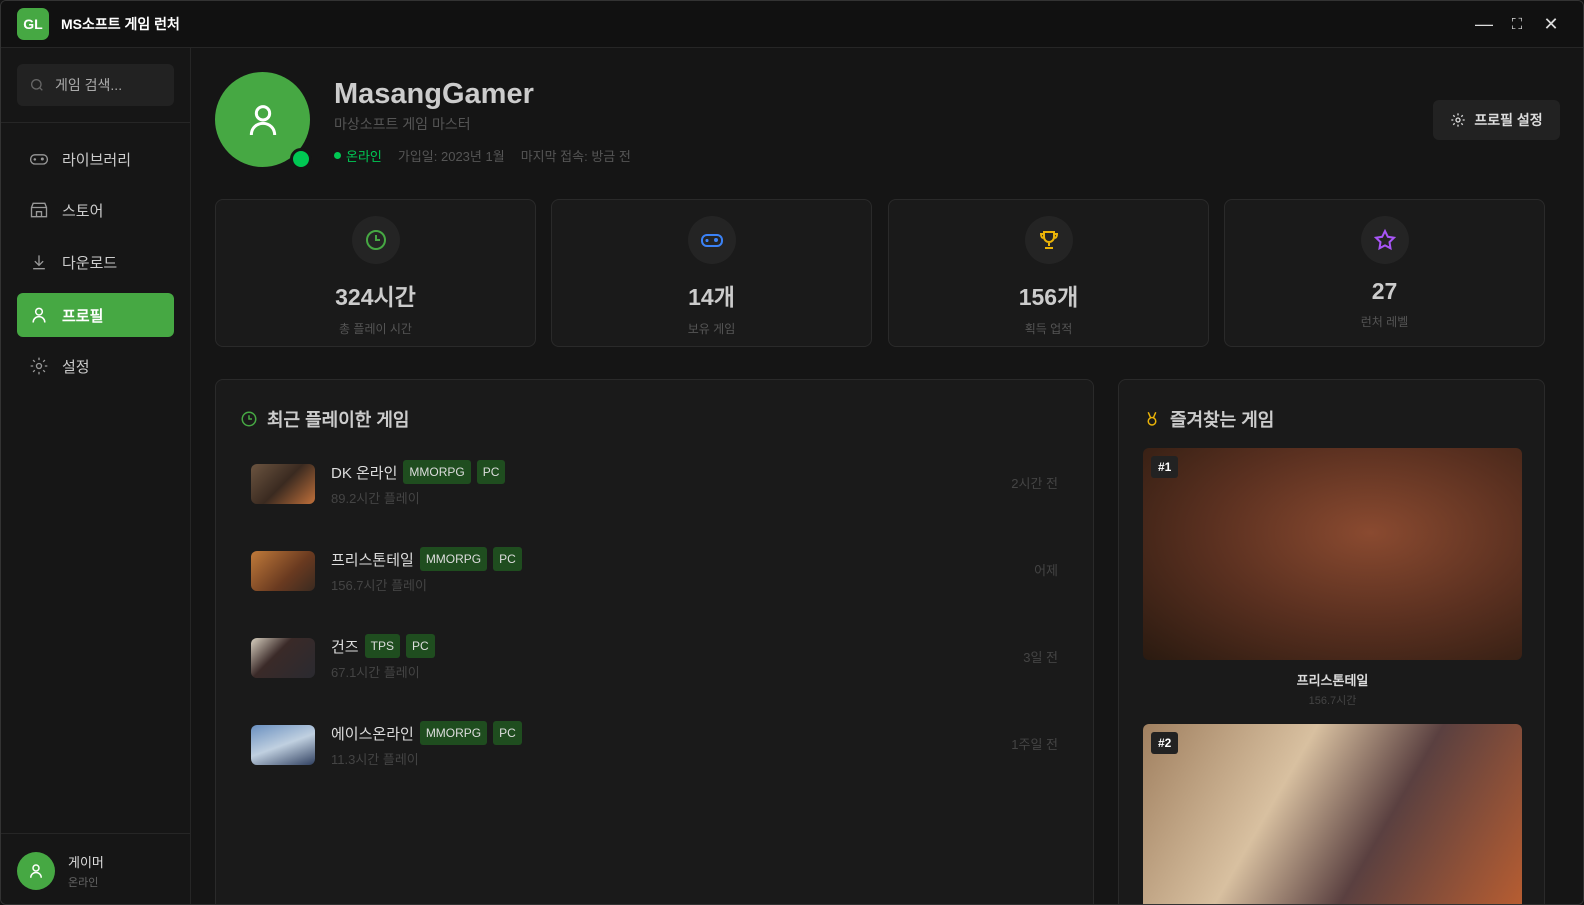  I want to click on sidebar-item-library: 라이브러리, so click(95, 159).